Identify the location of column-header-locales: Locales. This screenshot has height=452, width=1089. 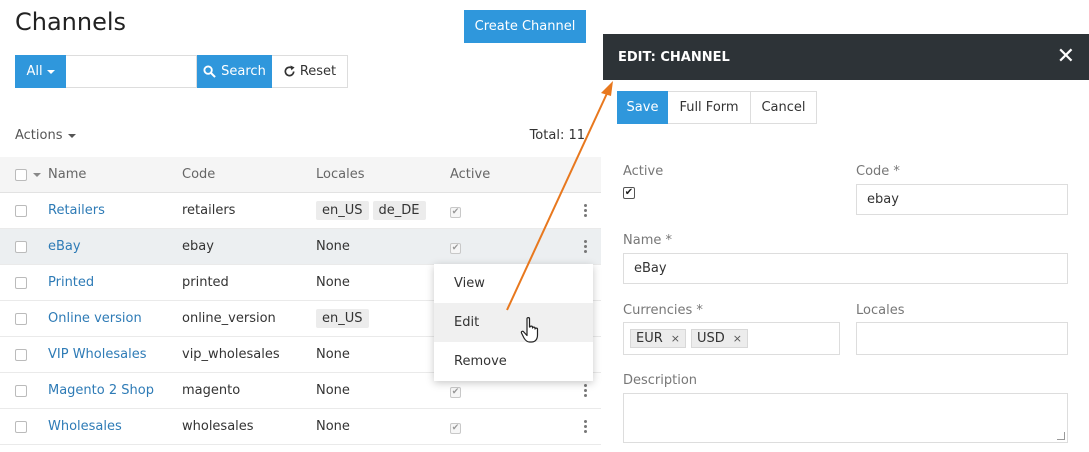
(383, 174).